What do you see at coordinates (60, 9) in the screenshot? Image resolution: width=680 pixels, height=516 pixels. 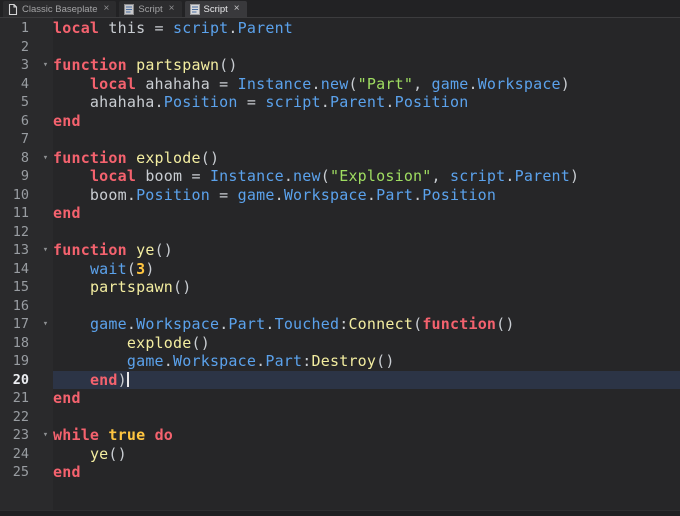 I see `tab-classic-baseplate: Classic Baseplate ×` at bounding box center [60, 9].